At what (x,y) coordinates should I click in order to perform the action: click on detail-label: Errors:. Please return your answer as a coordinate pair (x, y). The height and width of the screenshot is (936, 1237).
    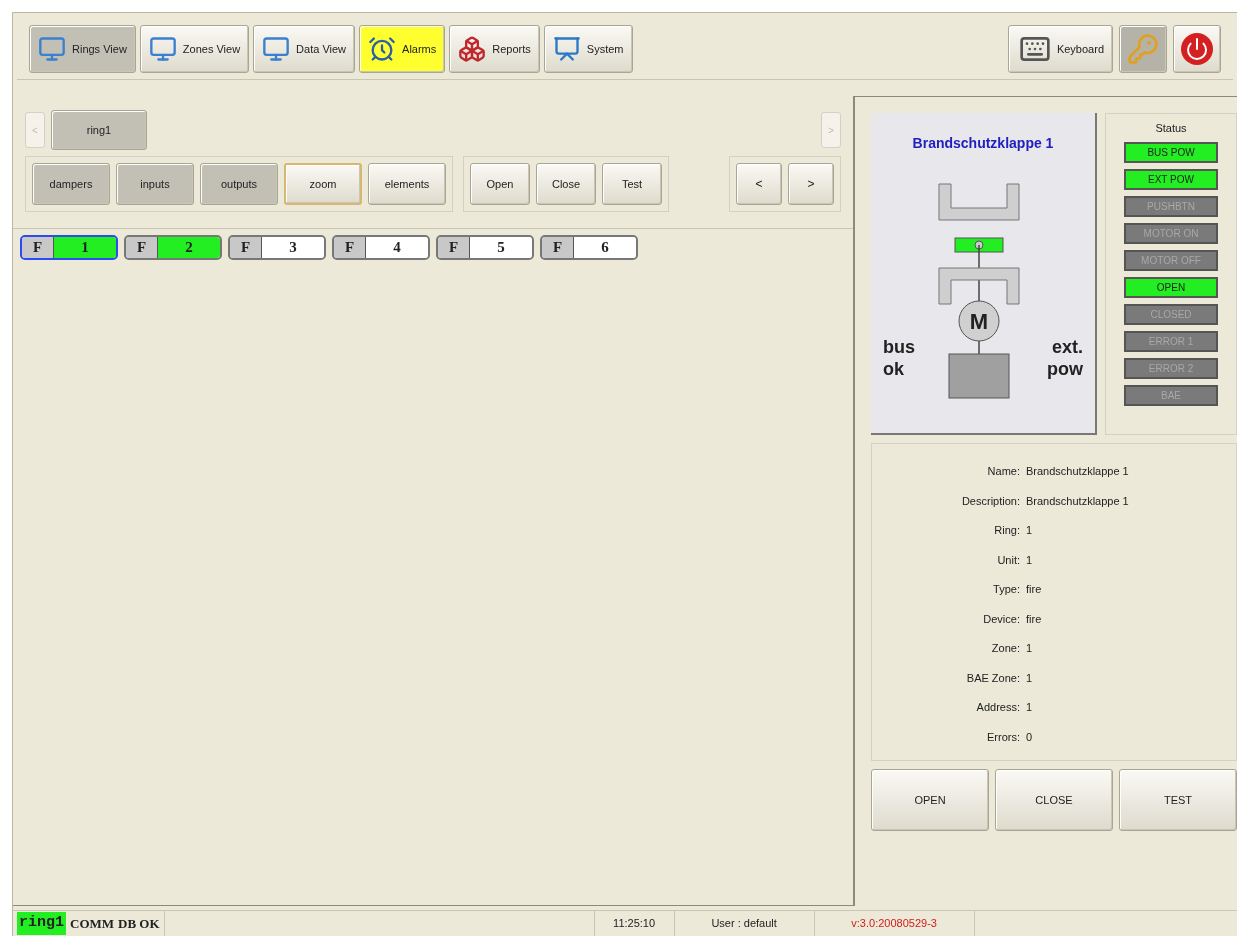
    Looking at the image, I should click on (1003, 737).